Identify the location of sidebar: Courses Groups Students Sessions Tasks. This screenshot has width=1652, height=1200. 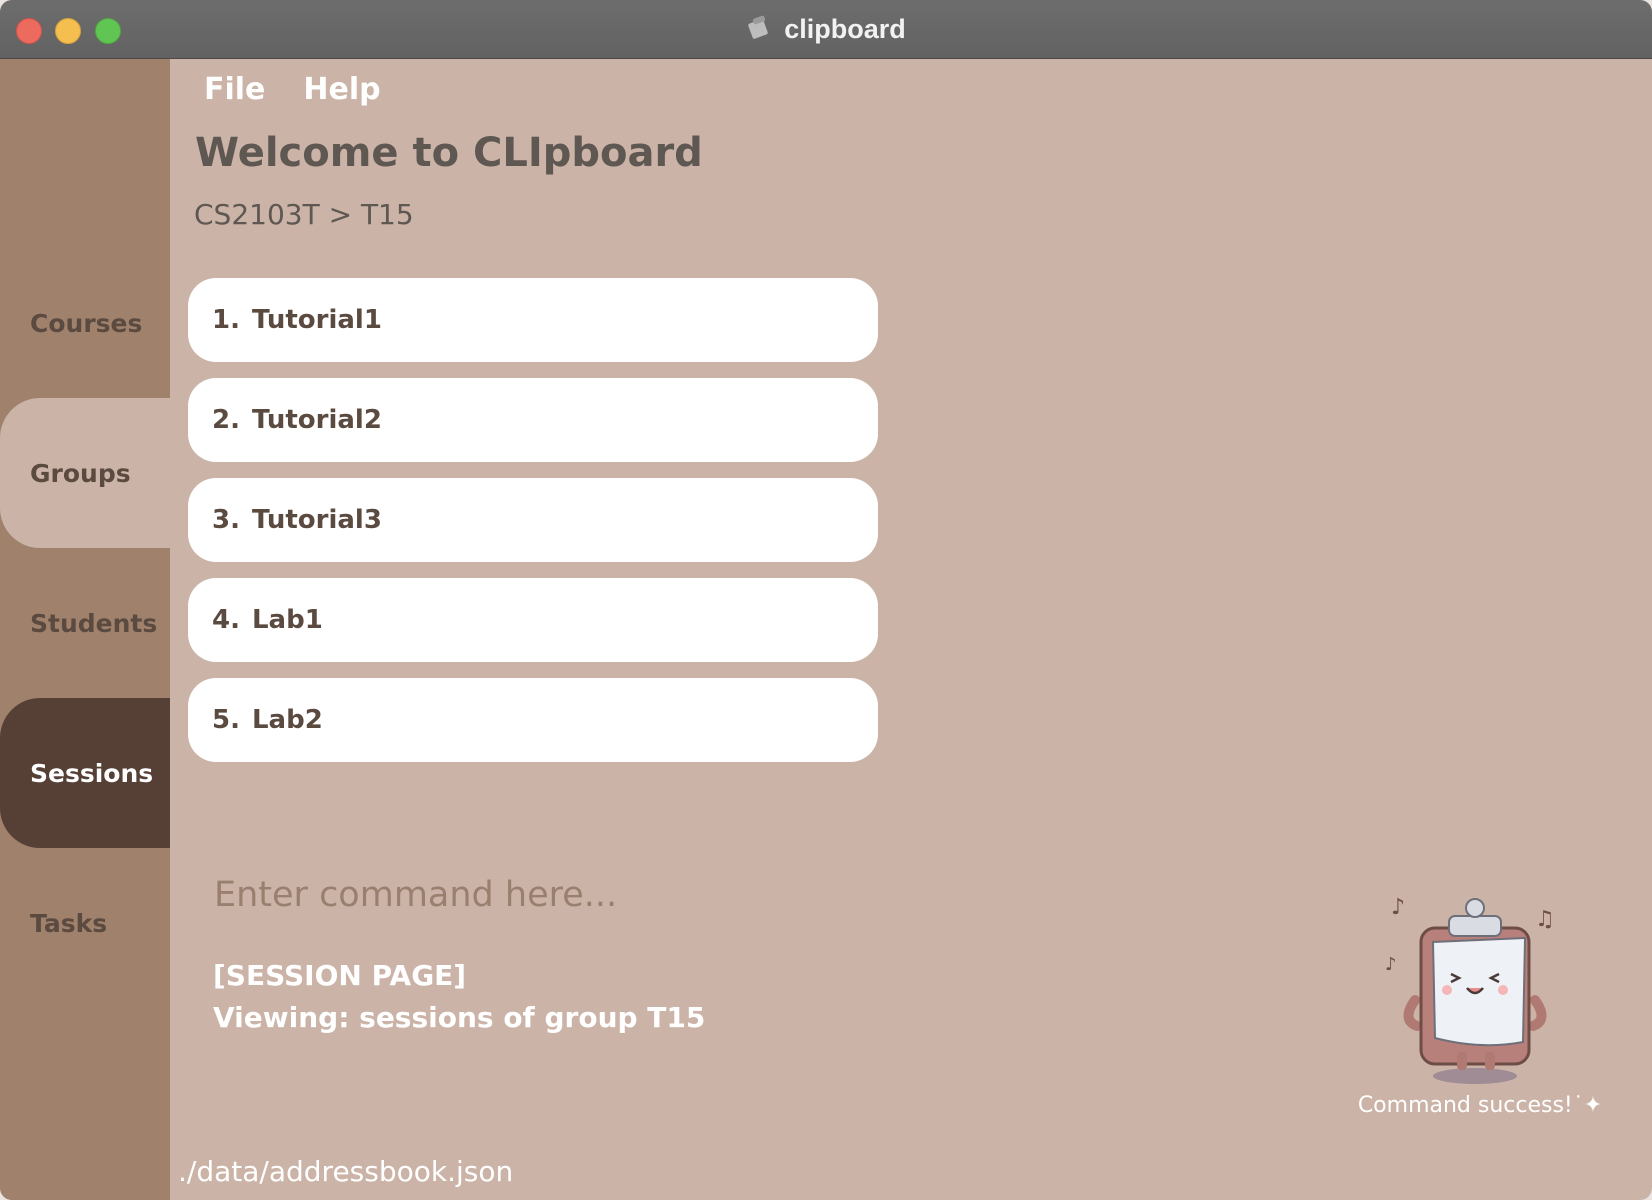
(85, 629).